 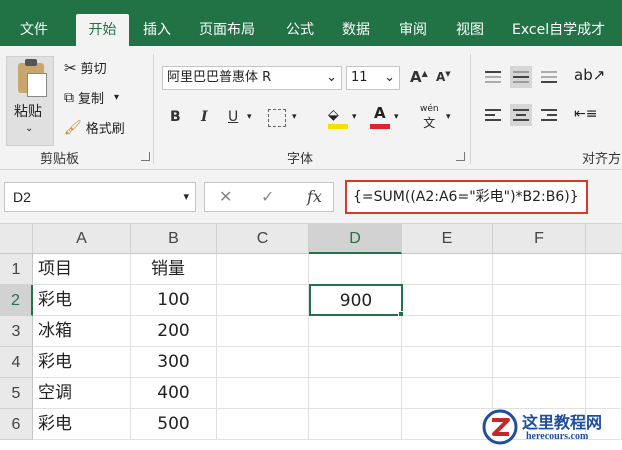 What do you see at coordinates (225, 196) in the screenshot?
I see `cancel-icon: ✕` at bounding box center [225, 196].